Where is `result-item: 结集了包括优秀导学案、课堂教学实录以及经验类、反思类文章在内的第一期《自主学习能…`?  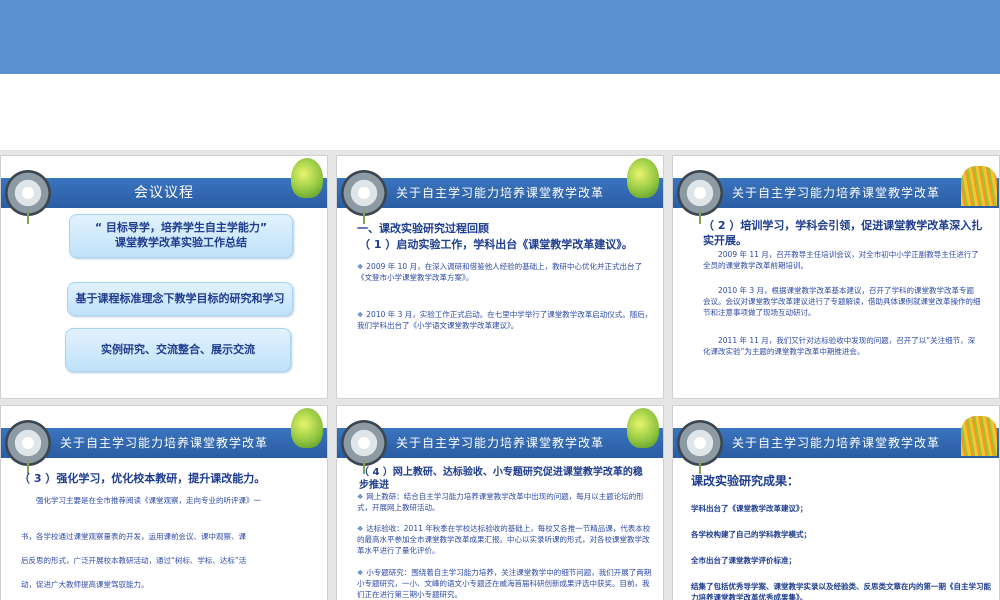 result-item: 结集了包括优秀导学案、课堂教学实录以及经验类、反思类文章在内的第一期《自主学习能… is located at coordinates (841, 591).